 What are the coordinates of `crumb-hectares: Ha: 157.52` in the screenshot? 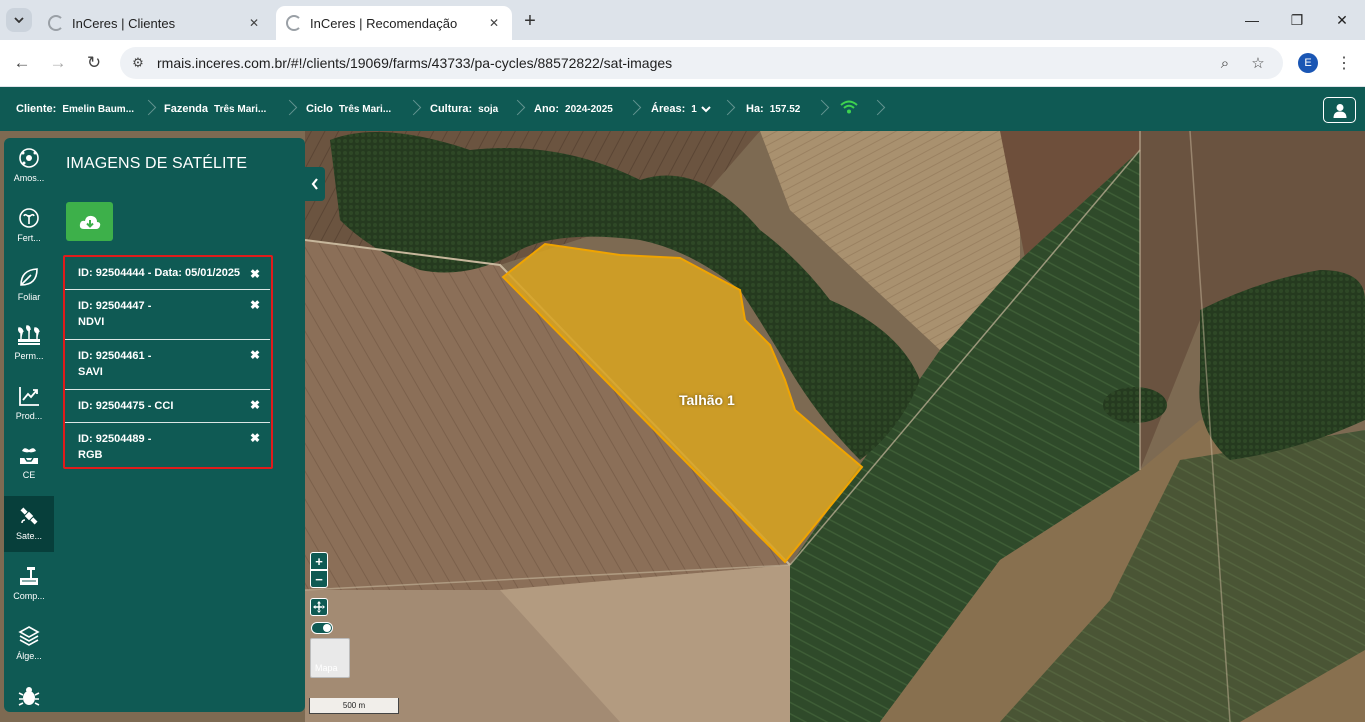 It's located at (773, 109).